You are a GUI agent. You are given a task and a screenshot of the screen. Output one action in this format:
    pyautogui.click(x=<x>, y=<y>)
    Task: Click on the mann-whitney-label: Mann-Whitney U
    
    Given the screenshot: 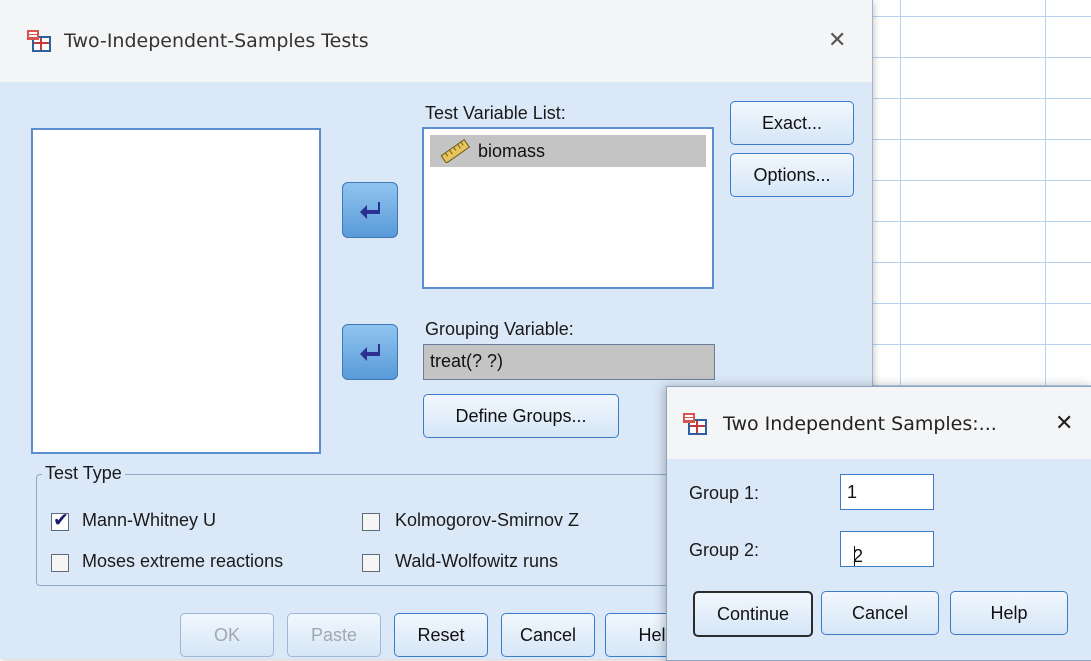 What is the action you would take?
    pyautogui.click(x=149, y=520)
    